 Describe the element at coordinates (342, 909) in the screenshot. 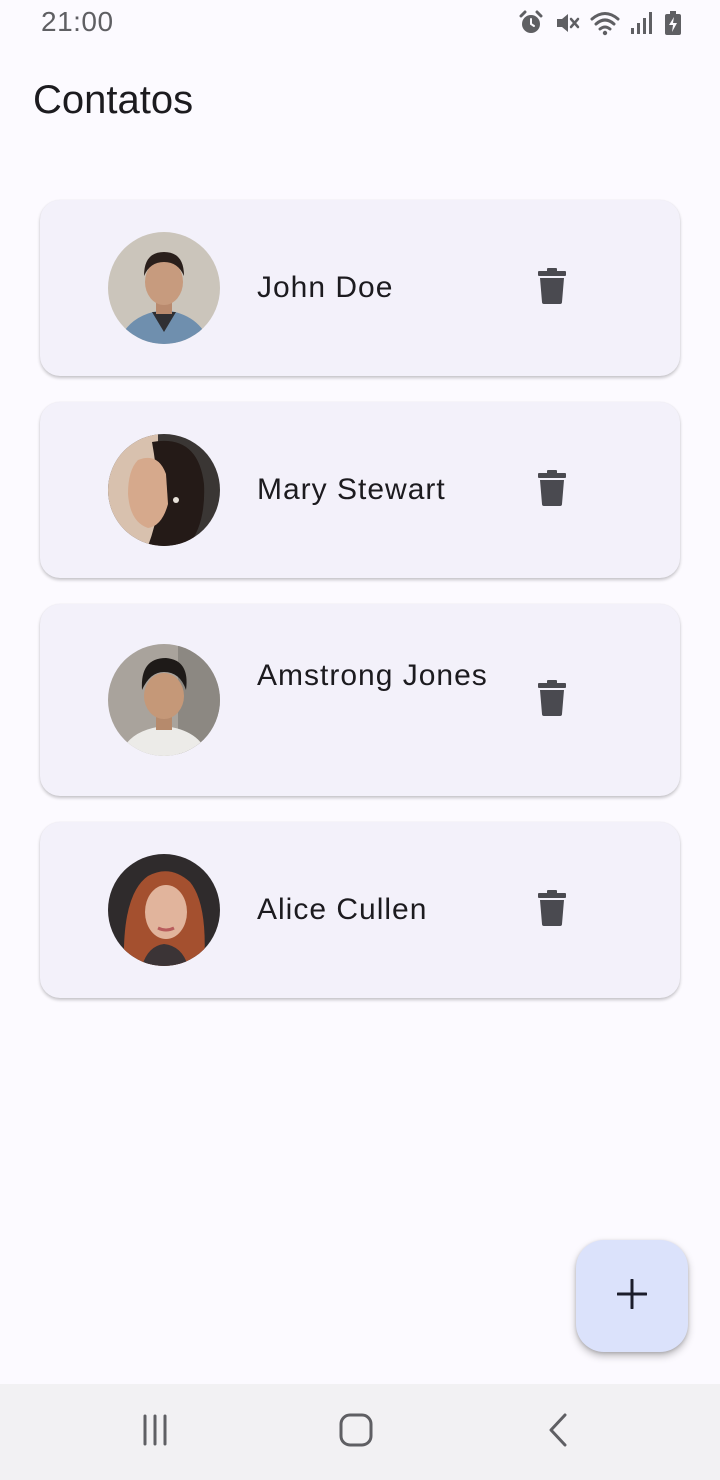

I see `contact-name: Alice Cullen` at that location.